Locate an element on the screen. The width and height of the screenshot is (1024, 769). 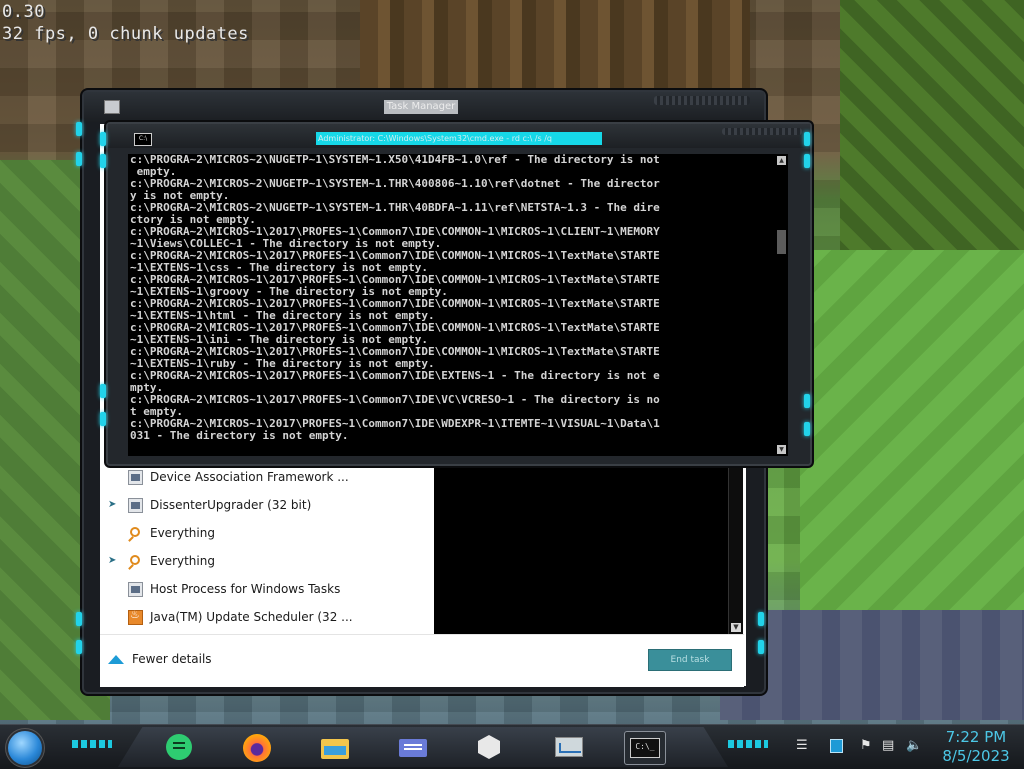
process-stats-panel is located at coordinates (581, 549).